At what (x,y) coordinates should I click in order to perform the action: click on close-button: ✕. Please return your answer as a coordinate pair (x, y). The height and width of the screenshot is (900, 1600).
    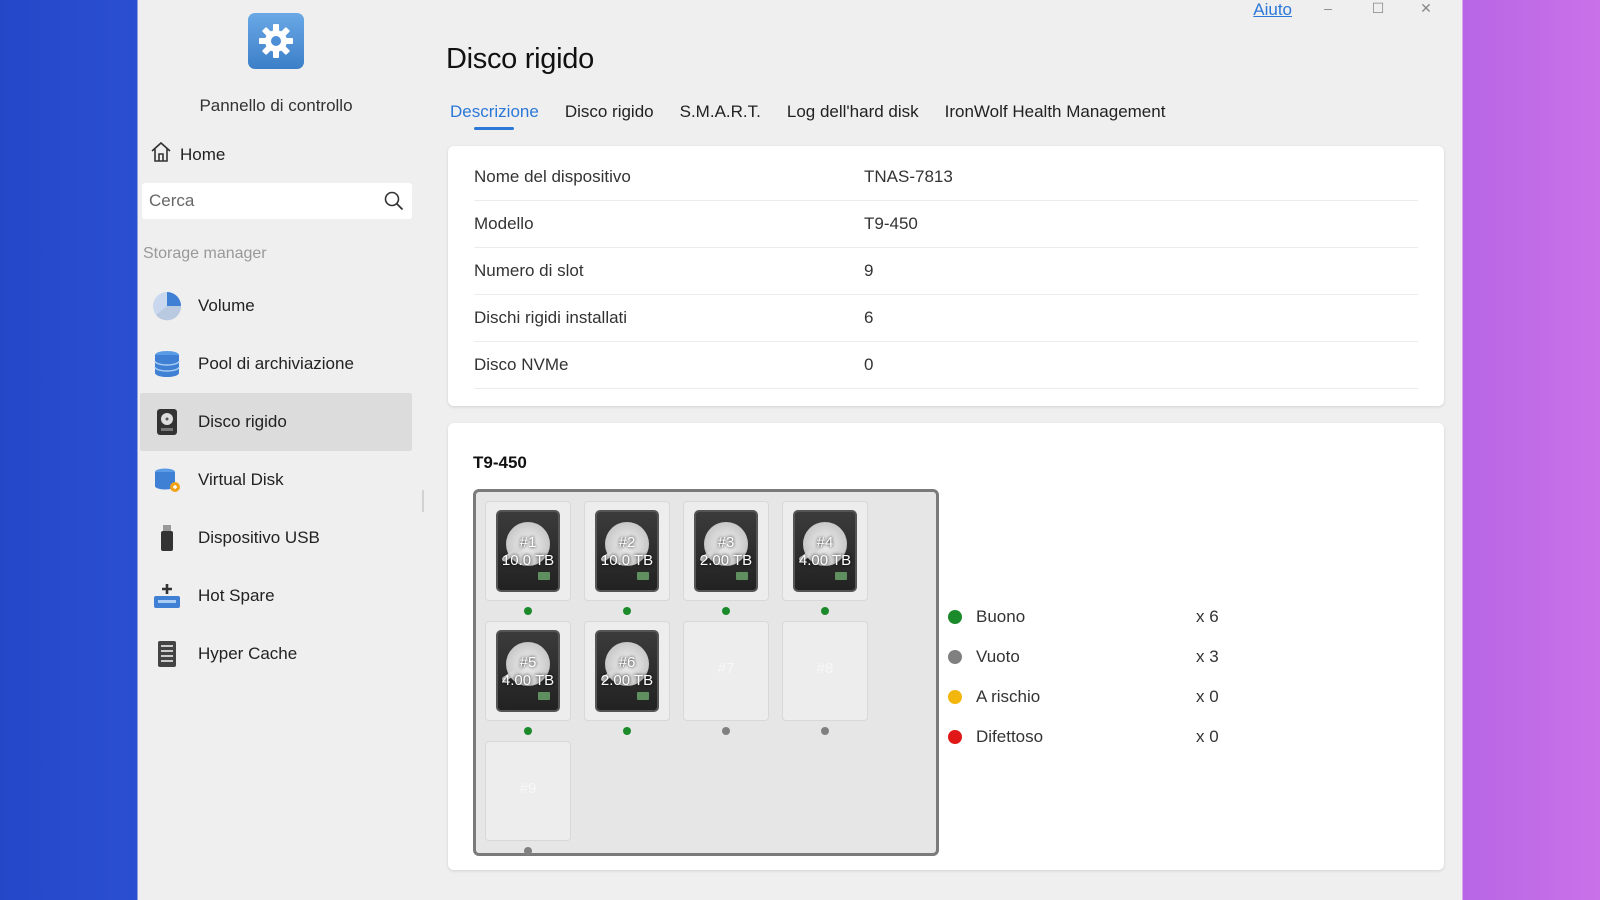
    Looking at the image, I should click on (1426, 10).